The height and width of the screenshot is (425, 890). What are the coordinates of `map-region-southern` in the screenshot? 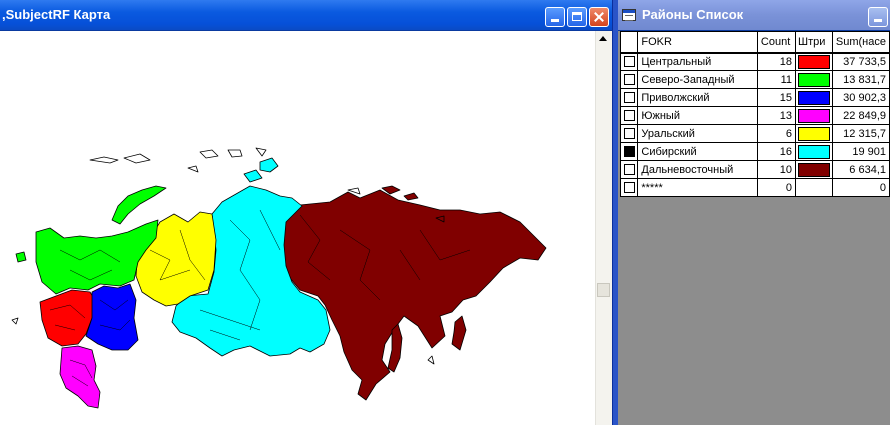 It's located at (80, 377).